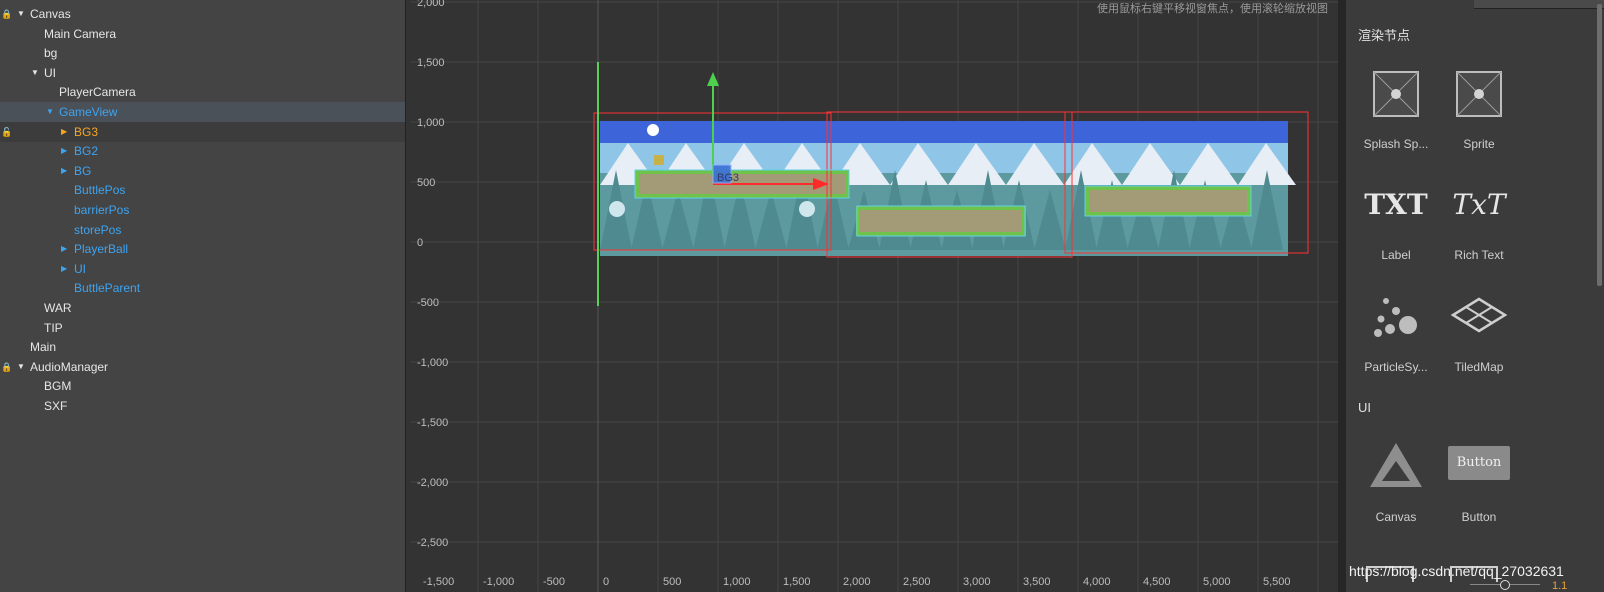  What do you see at coordinates (420, 243) in the screenshot?
I see `y-tick-label: 0` at bounding box center [420, 243].